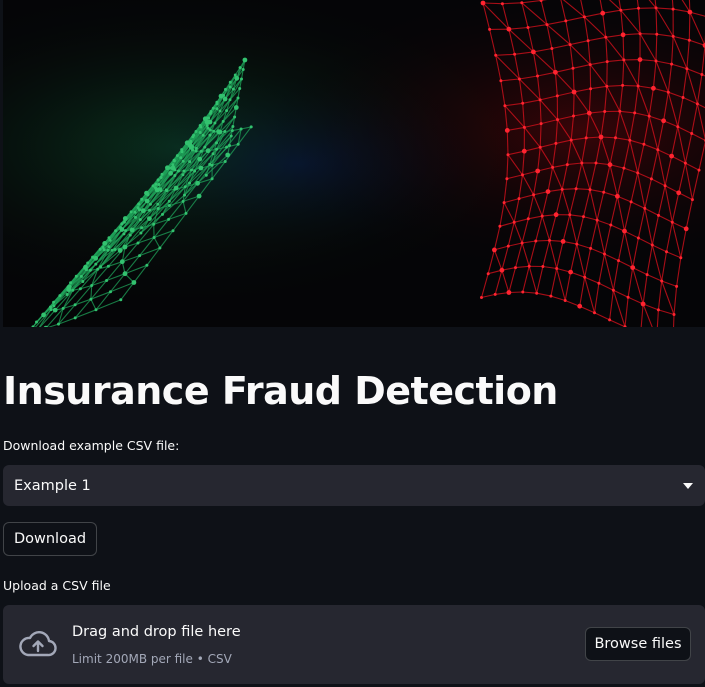 The width and height of the screenshot is (705, 687). Describe the element at coordinates (280, 391) in the screenshot. I see `page-title: Insurance Fraud Detection` at that location.